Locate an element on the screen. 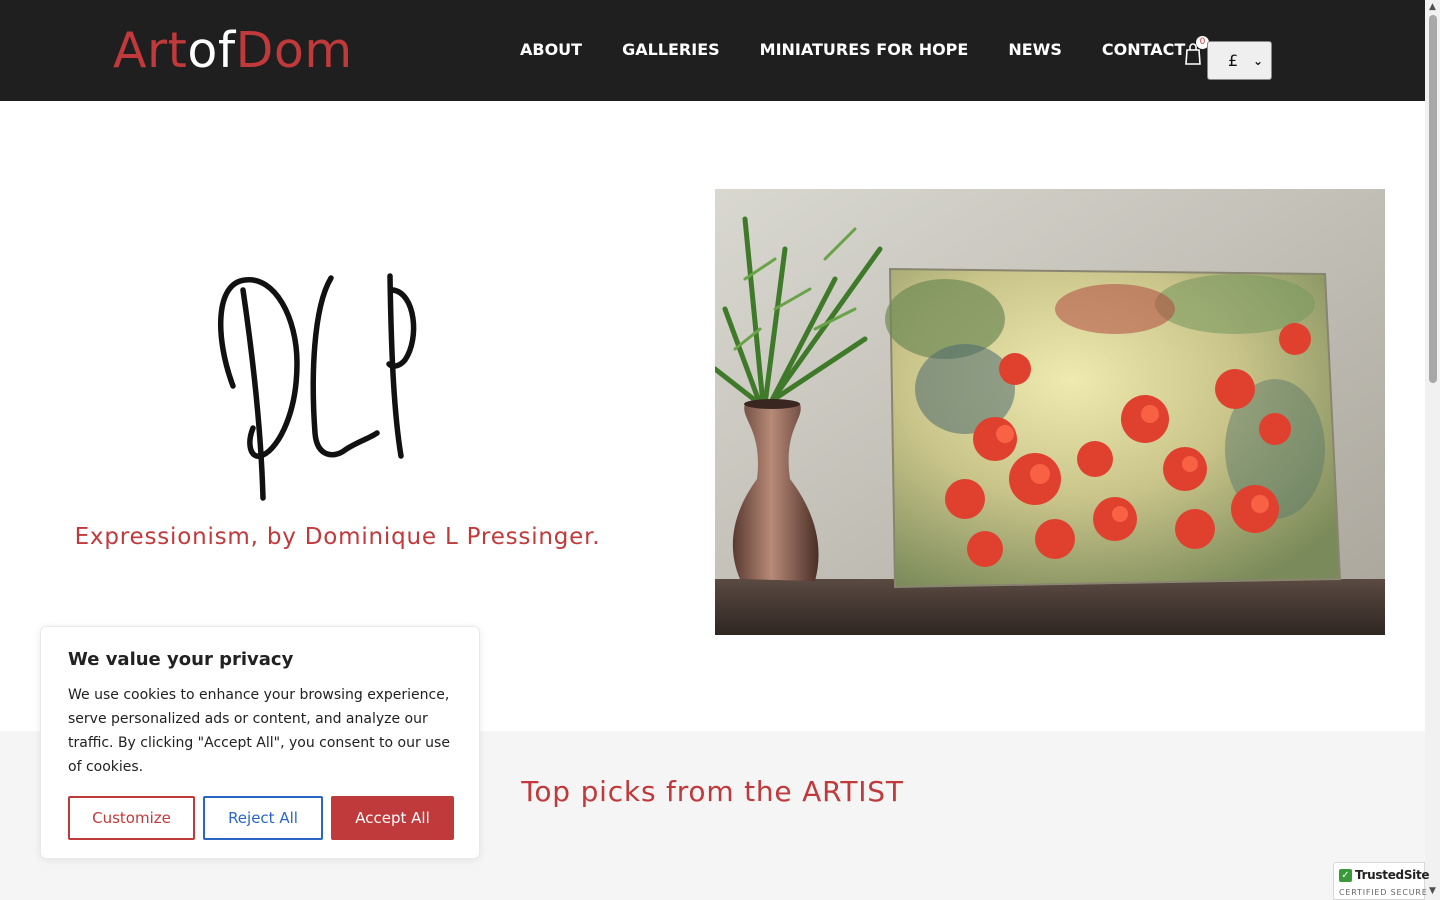 The width and height of the screenshot is (1440, 900). checkmark-icon: ✓ is located at coordinates (1345, 875).